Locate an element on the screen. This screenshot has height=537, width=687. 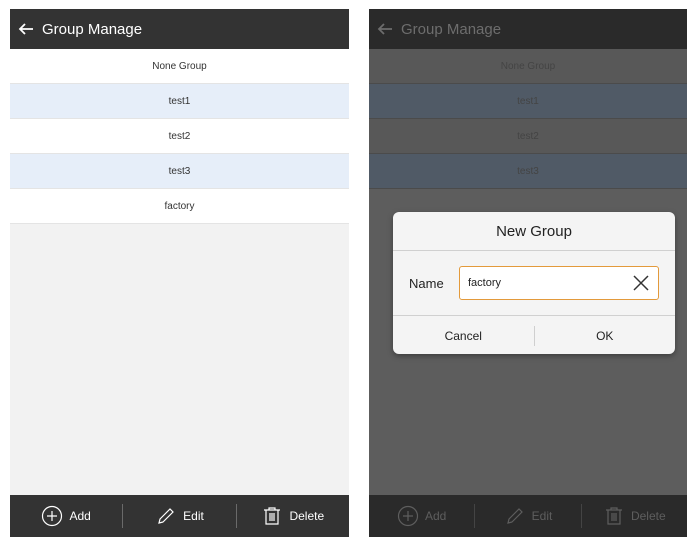
dialog-actions: Cancel OK is located at coordinates (534, 335).